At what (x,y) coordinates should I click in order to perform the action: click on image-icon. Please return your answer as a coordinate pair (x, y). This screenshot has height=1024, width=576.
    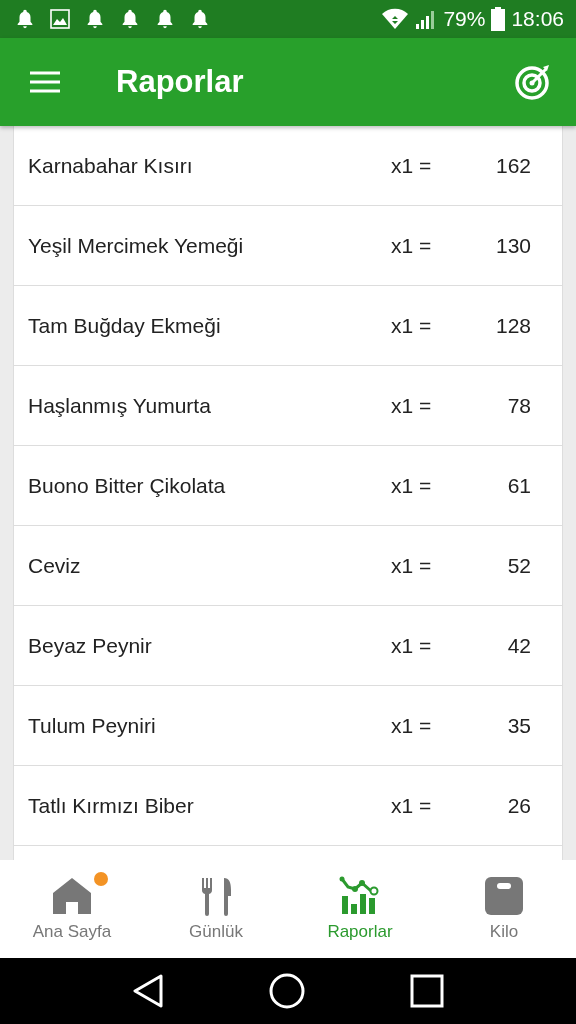
    Looking at the image, I should click on (60, 19).